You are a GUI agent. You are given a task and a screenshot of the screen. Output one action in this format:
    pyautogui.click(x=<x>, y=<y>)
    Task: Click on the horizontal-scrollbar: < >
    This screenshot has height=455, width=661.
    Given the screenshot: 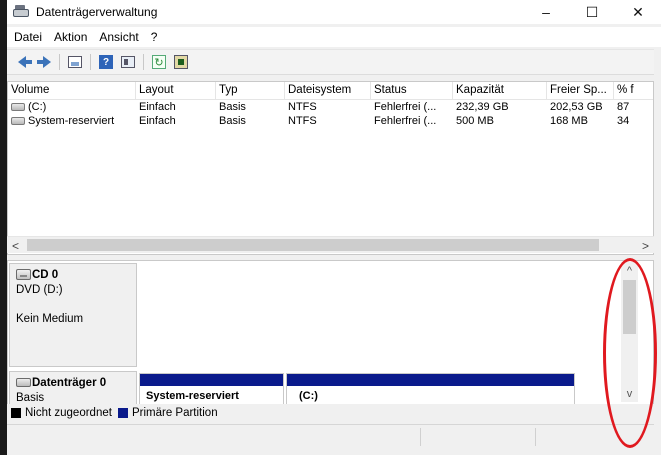 What is the action you would take?
    pyautogui.click(x=330, y=244)
    